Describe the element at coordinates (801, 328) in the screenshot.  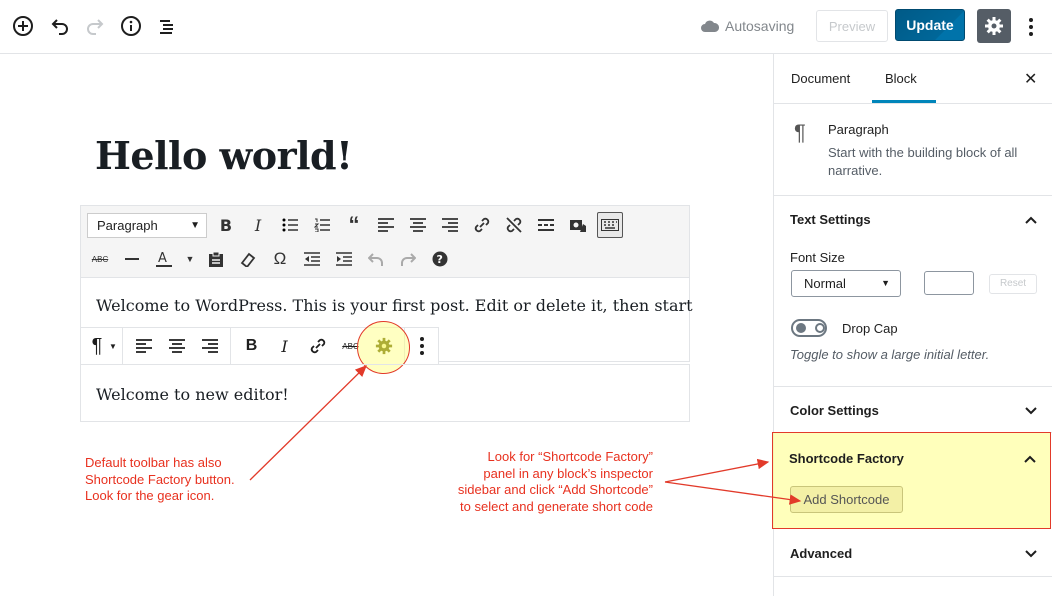
I see `toggle-knob` at that location.